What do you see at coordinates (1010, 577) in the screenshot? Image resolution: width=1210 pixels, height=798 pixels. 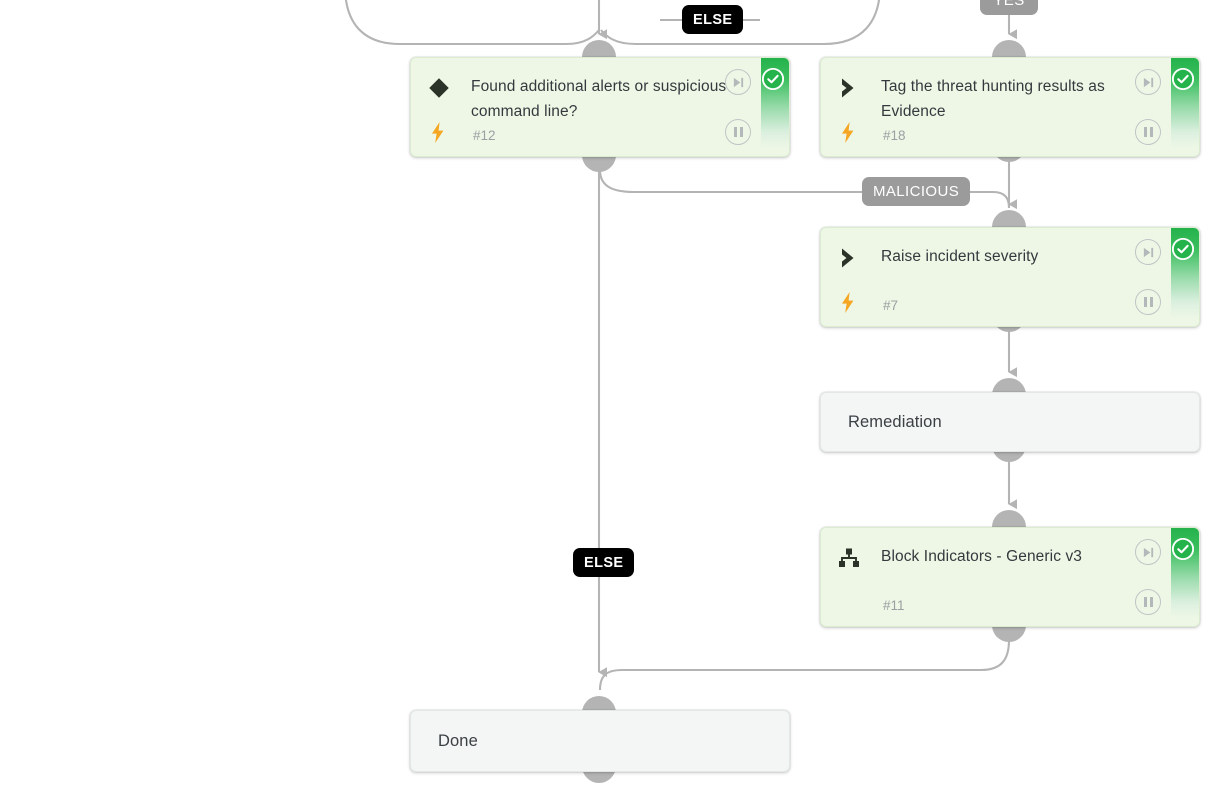 I see `node-block-indicators-generic-v3: Block Indicators - Generic v3 #11` at bounding box center [1010, 577].